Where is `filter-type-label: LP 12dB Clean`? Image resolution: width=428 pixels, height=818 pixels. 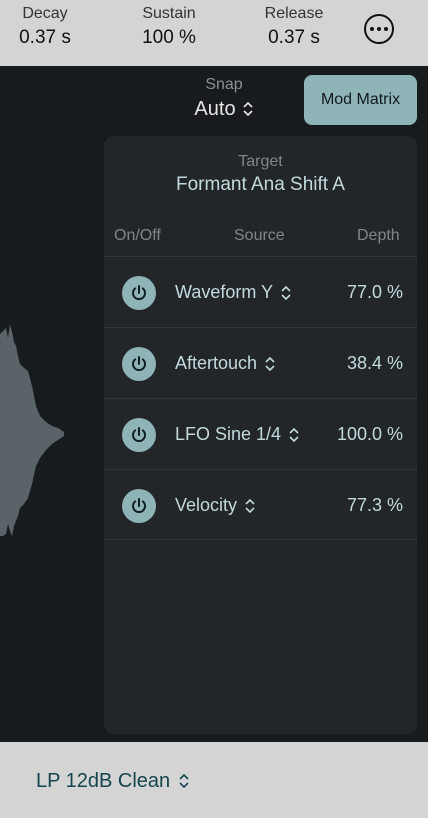 filter-type-label: LP 12dB Clean is located at coordinates (103, 781).